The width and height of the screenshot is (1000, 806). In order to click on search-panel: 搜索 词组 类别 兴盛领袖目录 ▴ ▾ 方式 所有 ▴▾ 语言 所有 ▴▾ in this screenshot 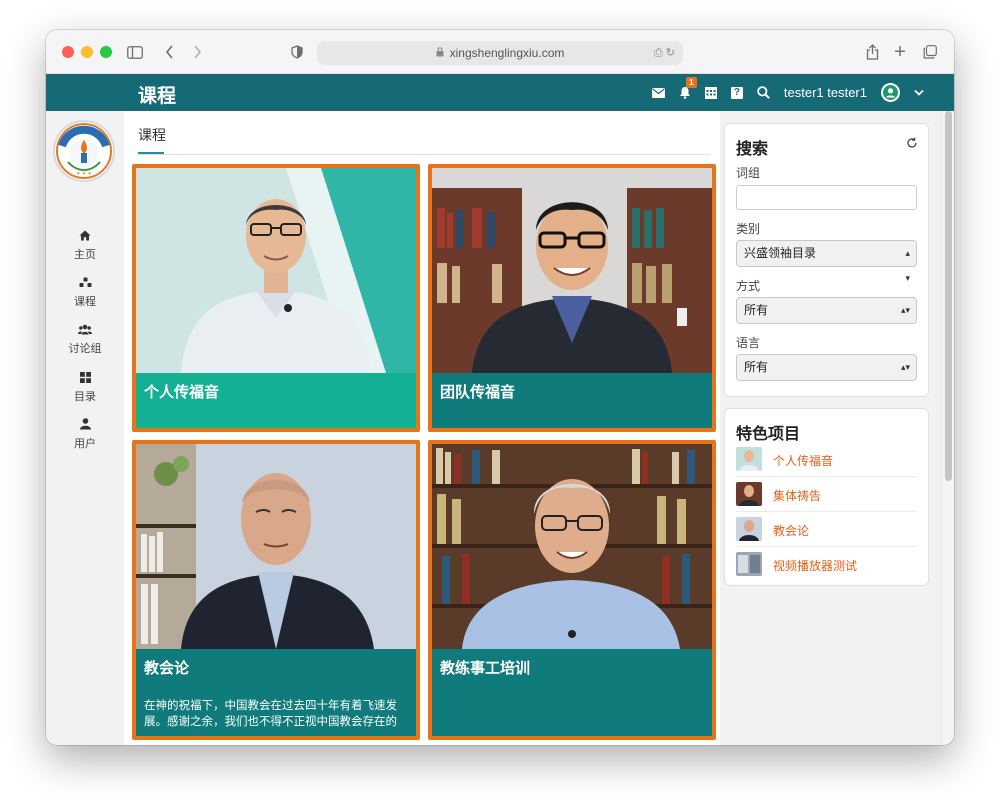, I will do `click(826, 260)`.